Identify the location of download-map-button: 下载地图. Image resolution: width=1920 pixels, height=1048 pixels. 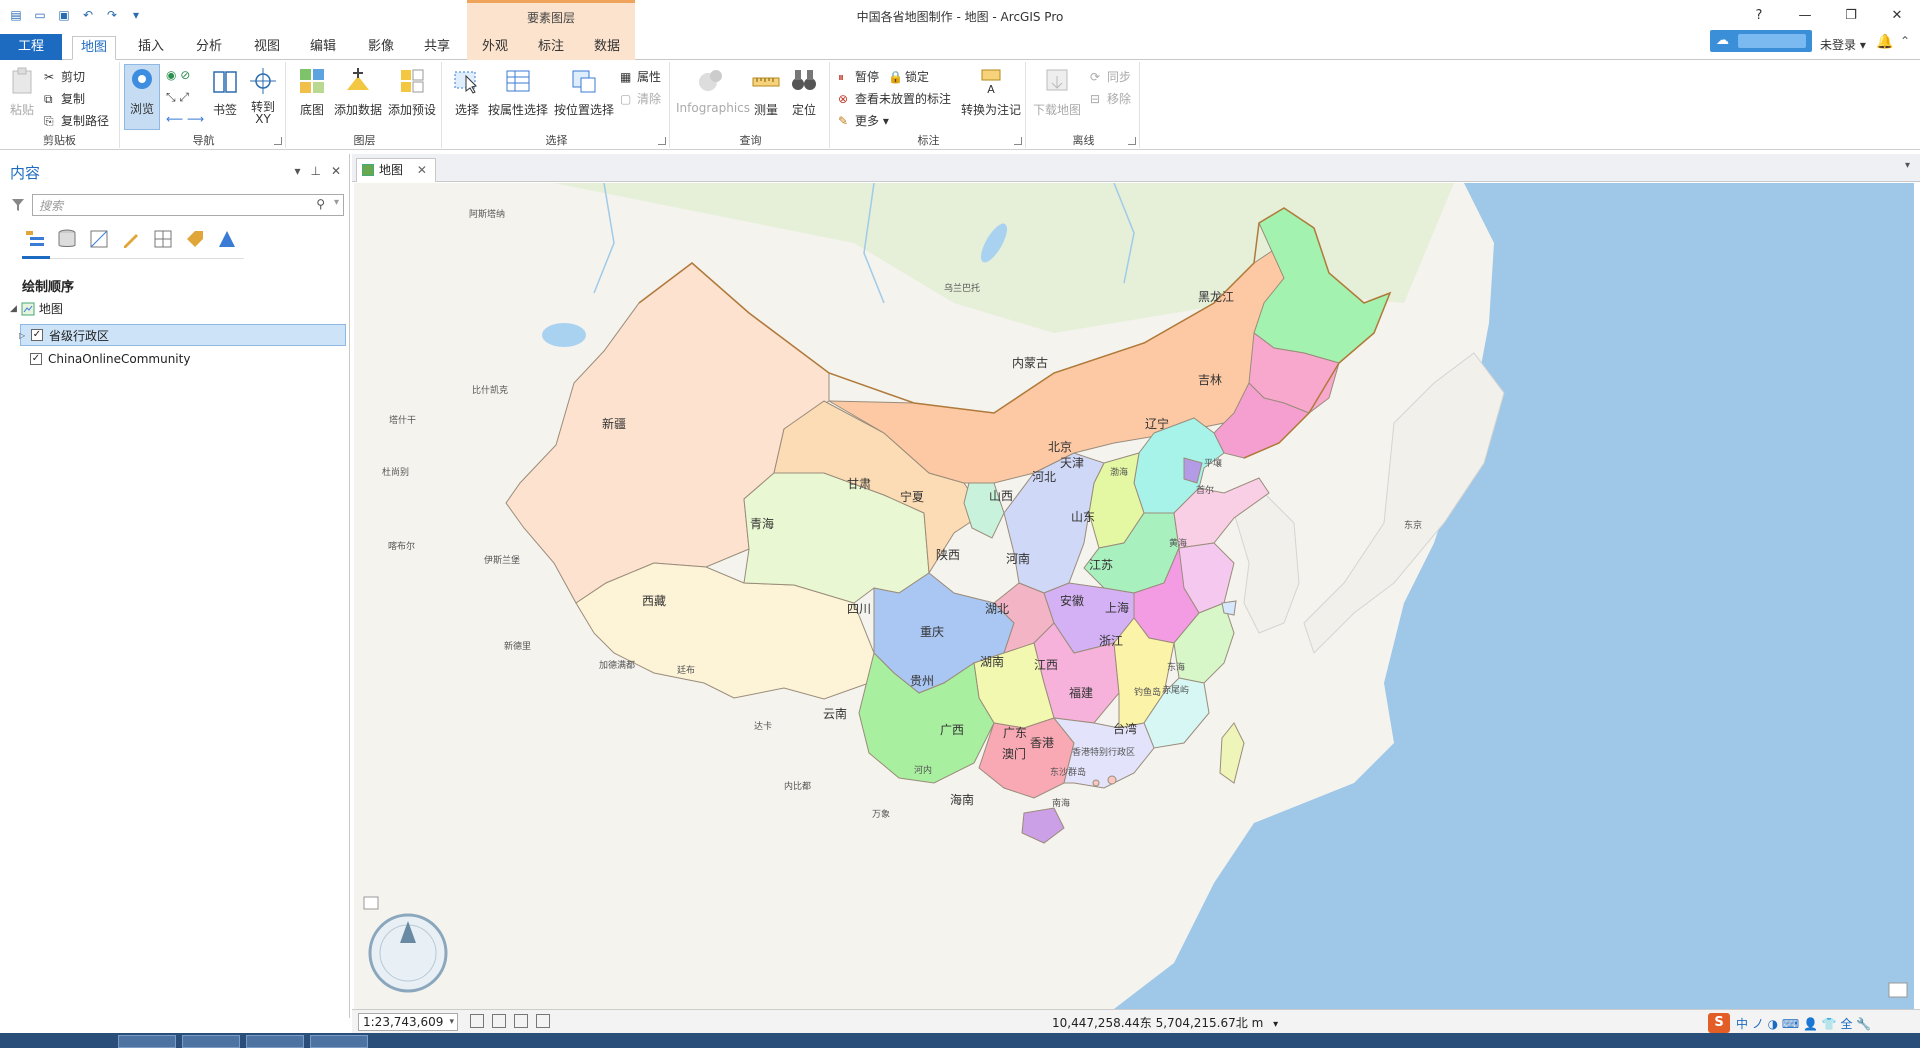
(1057, 92).